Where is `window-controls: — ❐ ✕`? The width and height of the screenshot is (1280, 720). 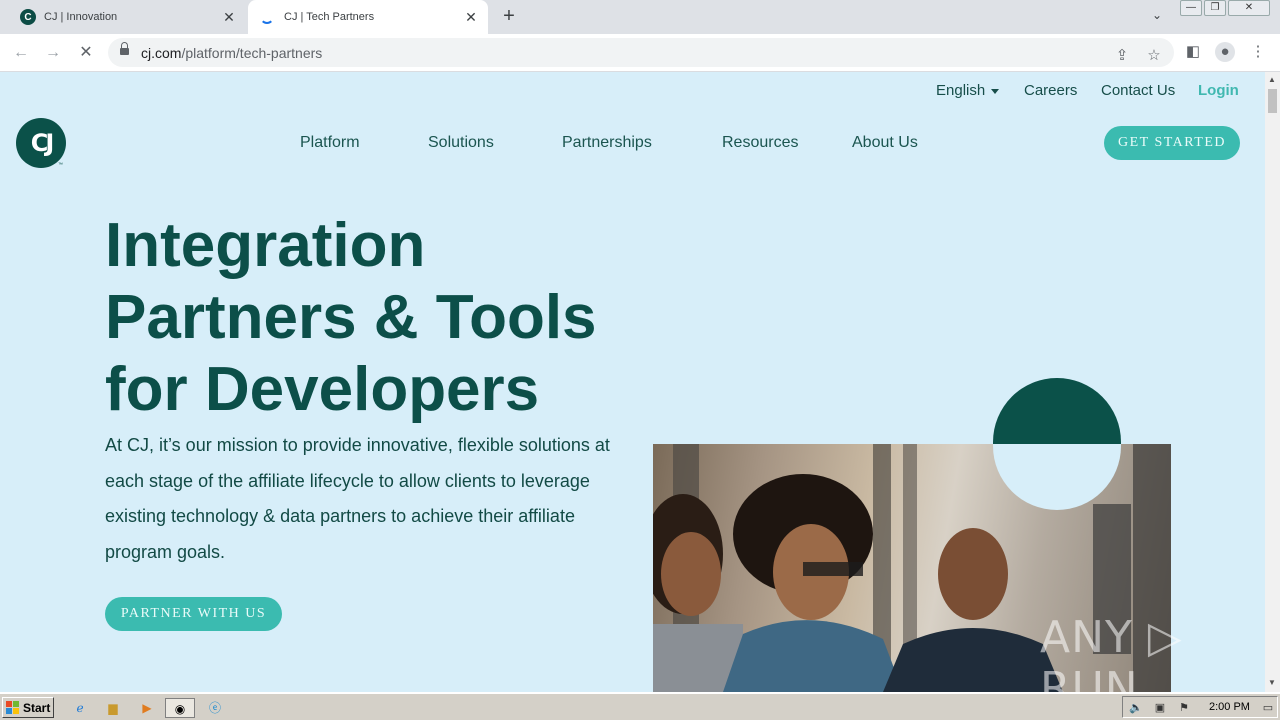
window-controls: — ❐ ✕ is located at coordinates (1230, 10).